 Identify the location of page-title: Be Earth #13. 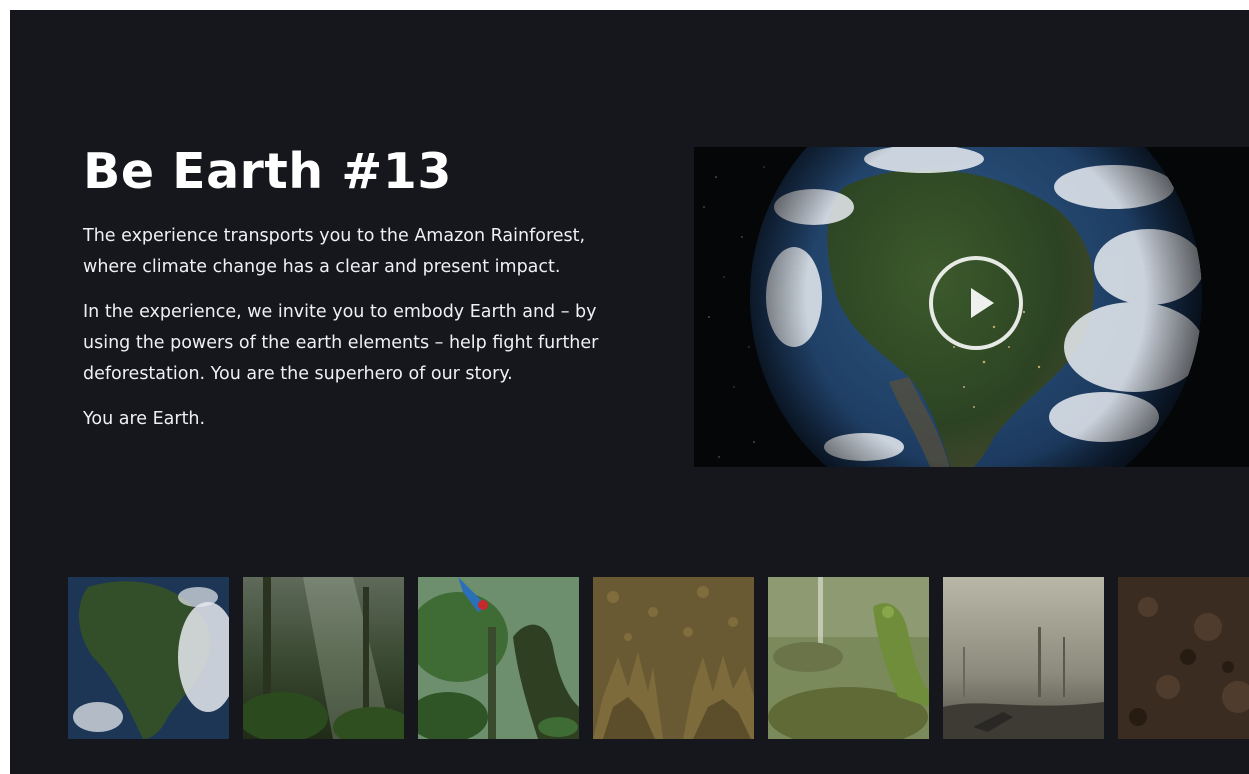
(267, 171).